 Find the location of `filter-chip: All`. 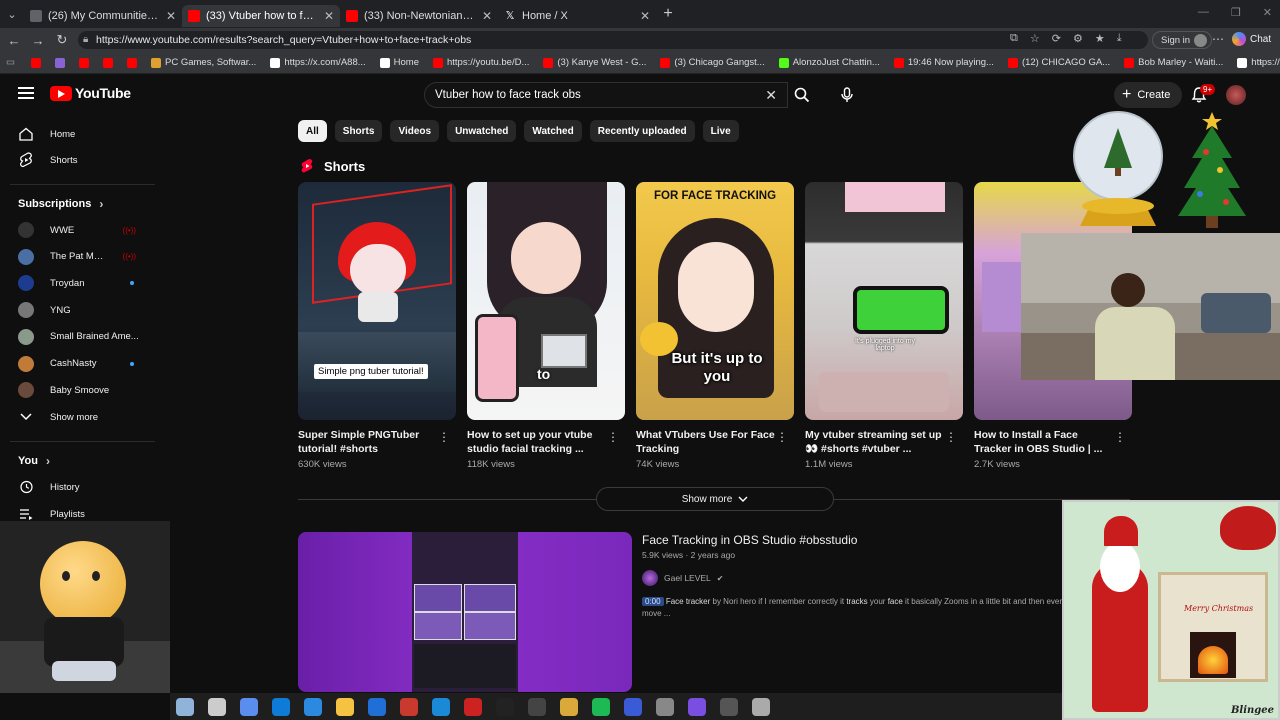

filter-chip: All is located at coordinates (312, 131).